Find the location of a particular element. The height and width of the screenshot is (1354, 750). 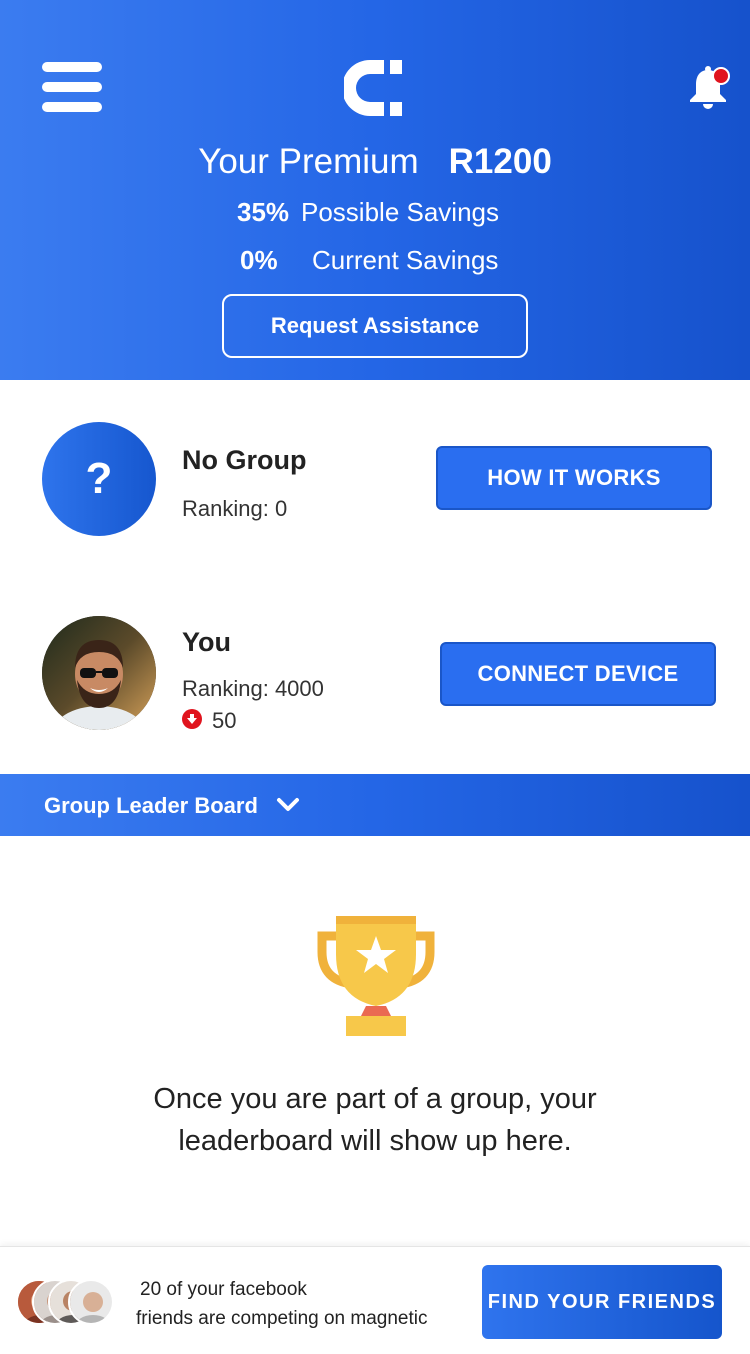

chevron-down-icon is located at coordinates (288, 804).